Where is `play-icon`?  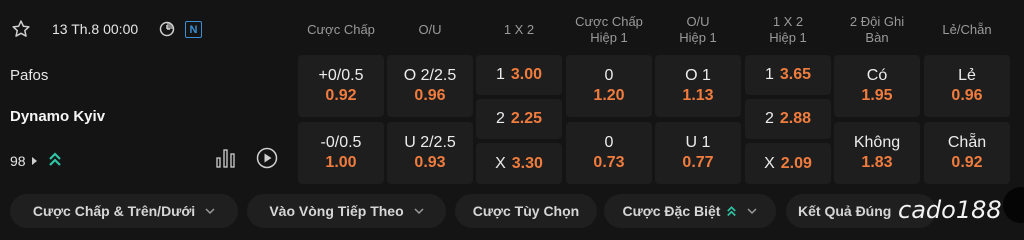
play-icon is located at coordinates (267, 158).